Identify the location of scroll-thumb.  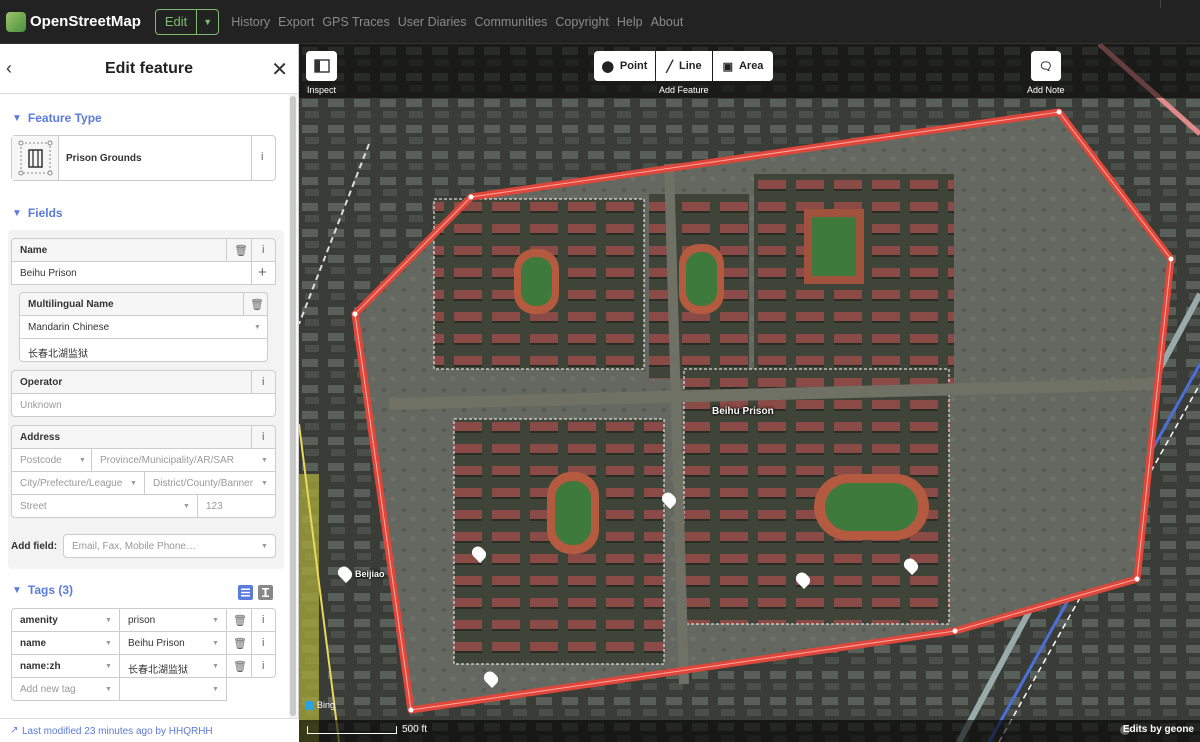
(293, 406).